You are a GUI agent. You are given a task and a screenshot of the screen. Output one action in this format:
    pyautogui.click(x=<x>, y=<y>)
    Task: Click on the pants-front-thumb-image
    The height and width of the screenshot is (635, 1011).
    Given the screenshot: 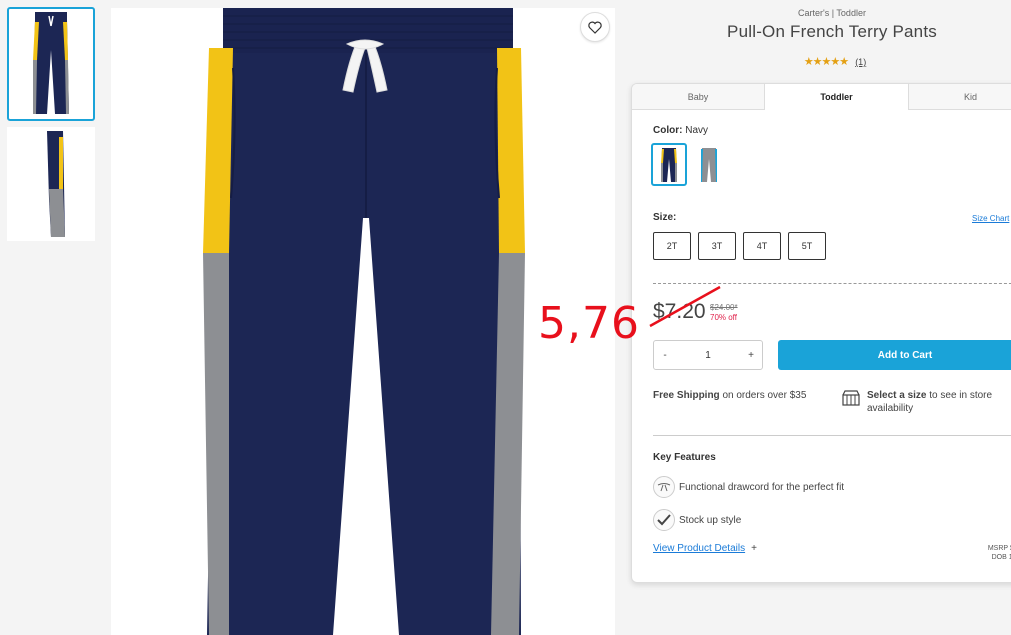 What is the action you would take?
    pyautogui.click(x=51, y=63)
    